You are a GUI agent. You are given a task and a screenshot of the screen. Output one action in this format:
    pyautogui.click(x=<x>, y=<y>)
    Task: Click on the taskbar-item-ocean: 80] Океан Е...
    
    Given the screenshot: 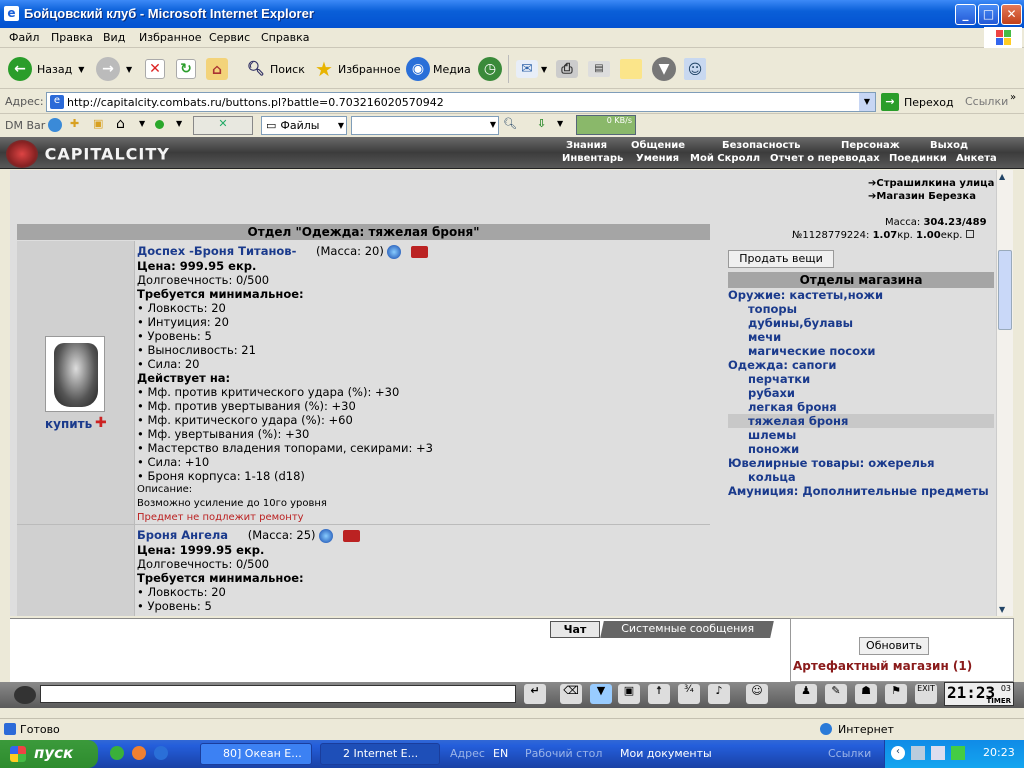 What is the action you would take?
    pyautogui.click(x=256, y=754)
    